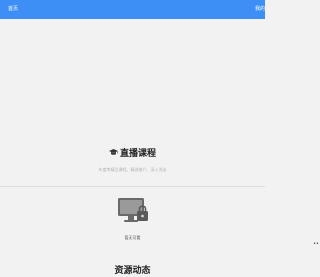 The image size is (320, 277). What do you see at coordinates (316, 244) in the screenshot?
I see `side-more-indicator: ••` at bounding box center [316, 244].